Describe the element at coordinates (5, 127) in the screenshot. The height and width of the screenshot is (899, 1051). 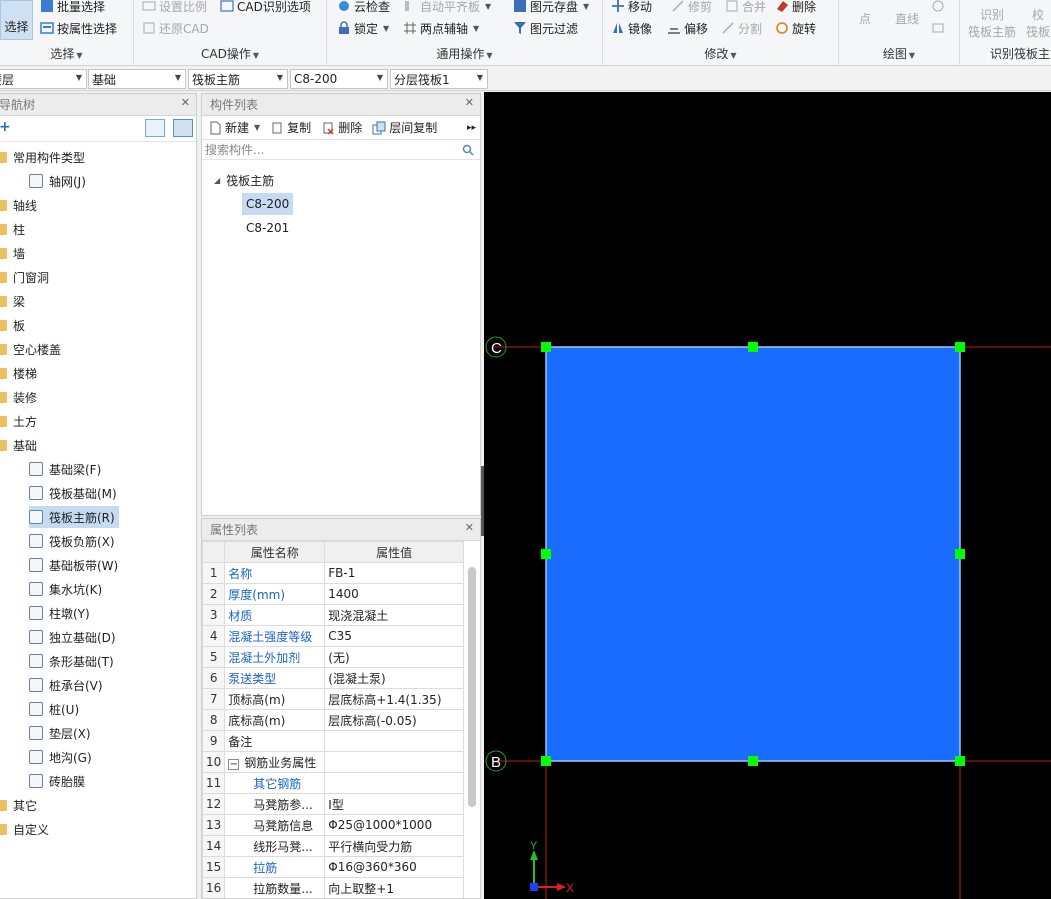
I see `add-icon: +` at that location.